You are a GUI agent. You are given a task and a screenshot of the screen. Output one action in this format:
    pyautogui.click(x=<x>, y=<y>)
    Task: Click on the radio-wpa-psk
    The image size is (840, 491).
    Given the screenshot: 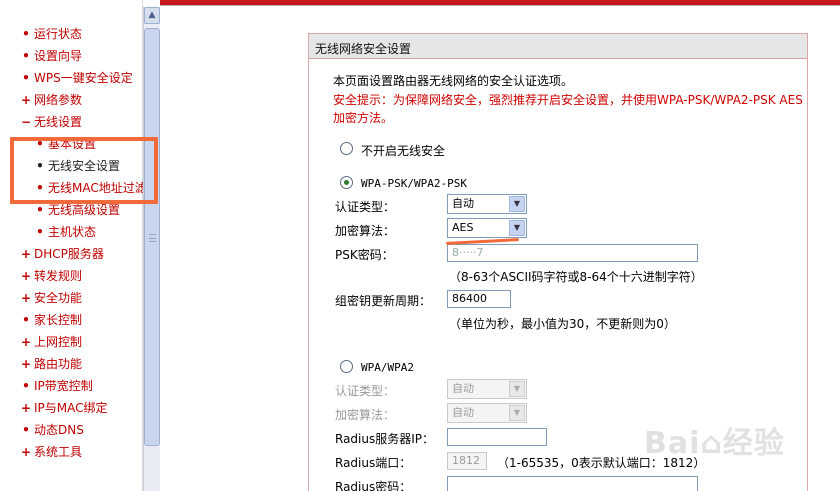 What is the action you would take?
    pyautogui.click(x=346, y=182)
    